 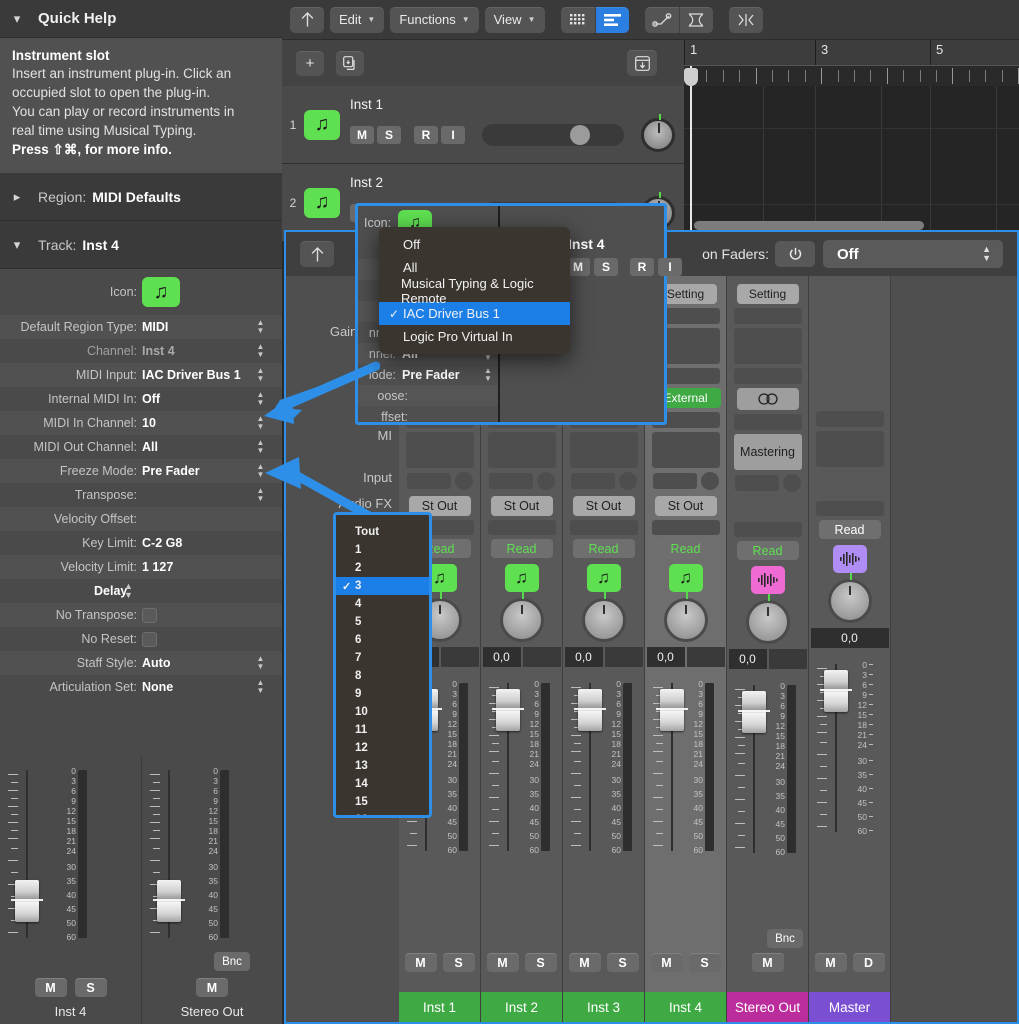 I want to click on playhead, so click(x=691, y=151).